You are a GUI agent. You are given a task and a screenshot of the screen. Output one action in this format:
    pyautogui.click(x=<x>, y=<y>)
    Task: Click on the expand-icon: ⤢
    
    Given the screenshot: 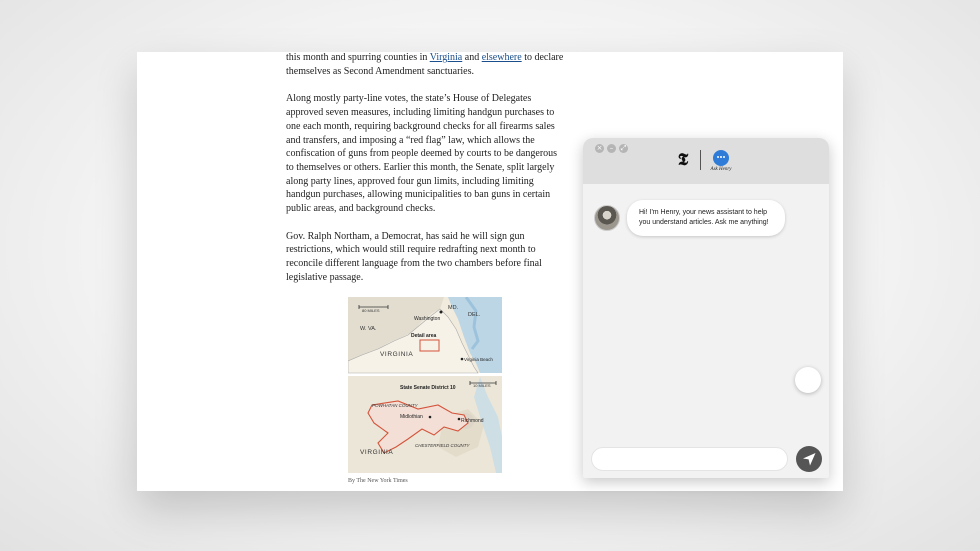 What is the action you would take?
    pyautogui.click(x=623, y=148)
    